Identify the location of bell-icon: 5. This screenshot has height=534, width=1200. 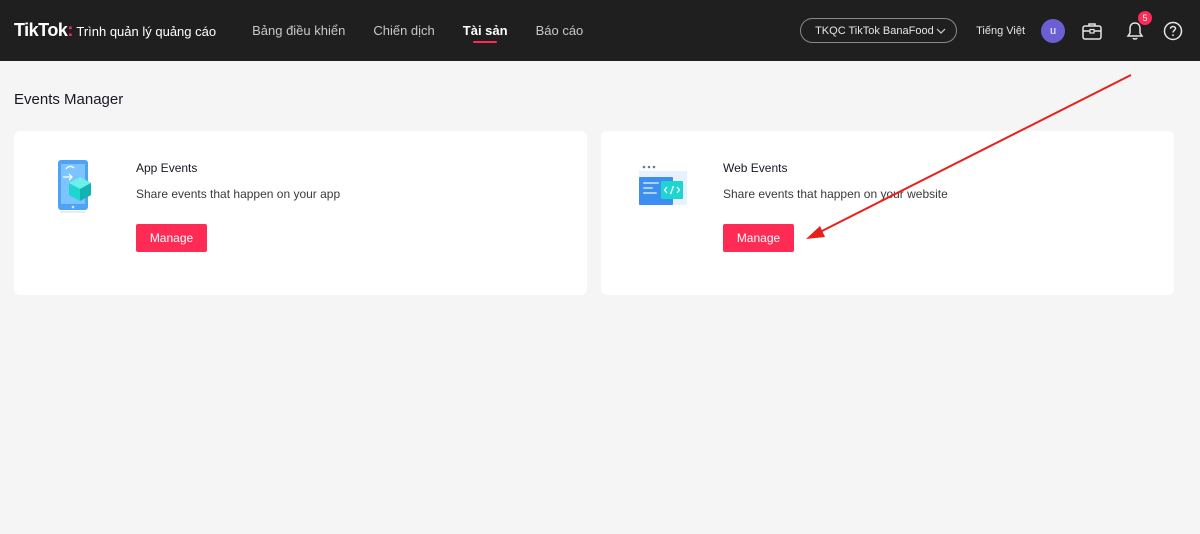
(1138, 26).